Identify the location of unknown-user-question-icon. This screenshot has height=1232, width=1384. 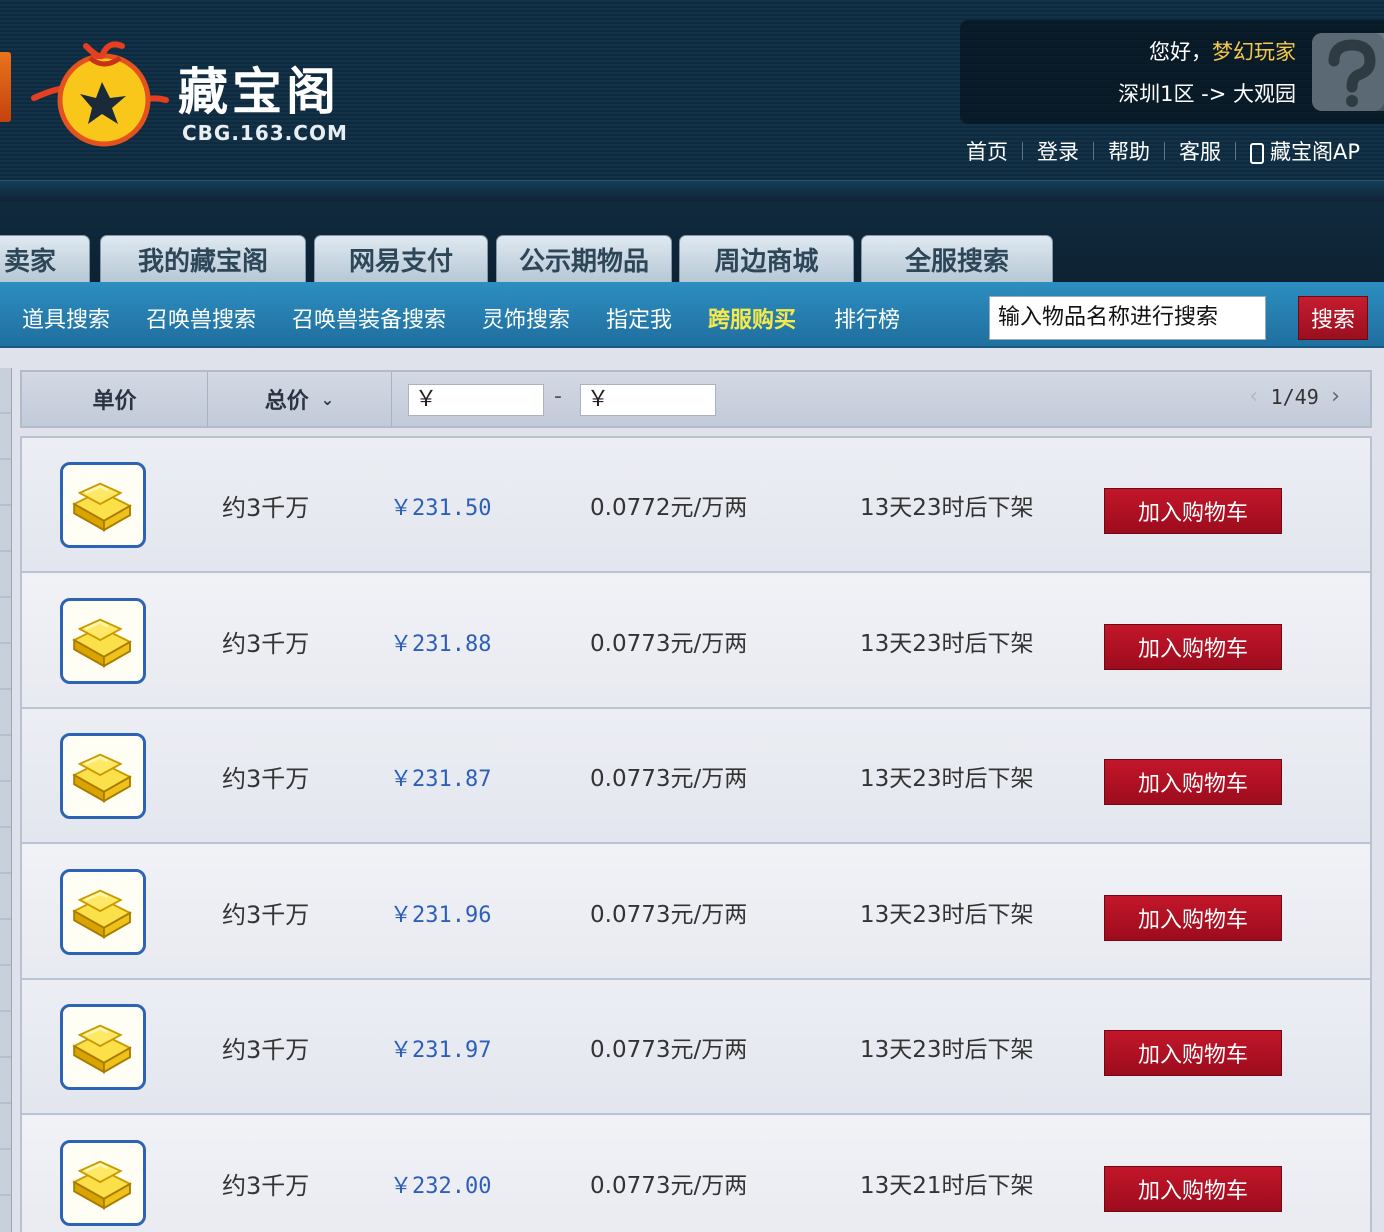
(1348, 72).